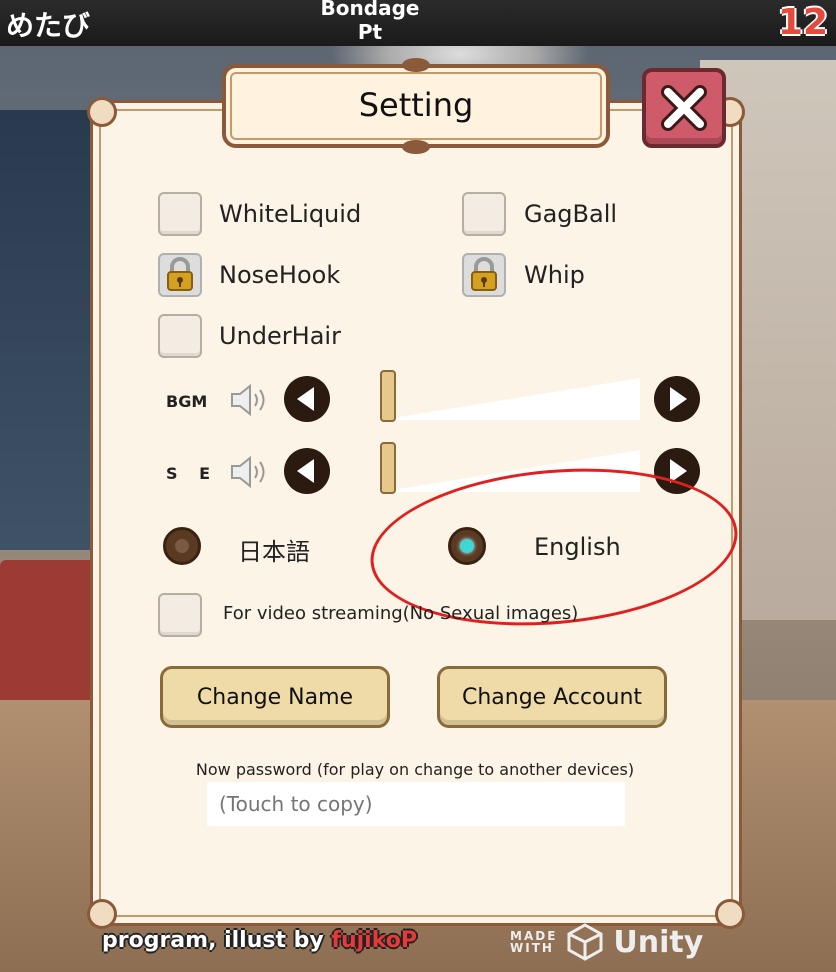  What do you see at coordinates (274, 552) in the screenshot?
I see `japanese-label: 日本語` at bounding box center [274, 552].